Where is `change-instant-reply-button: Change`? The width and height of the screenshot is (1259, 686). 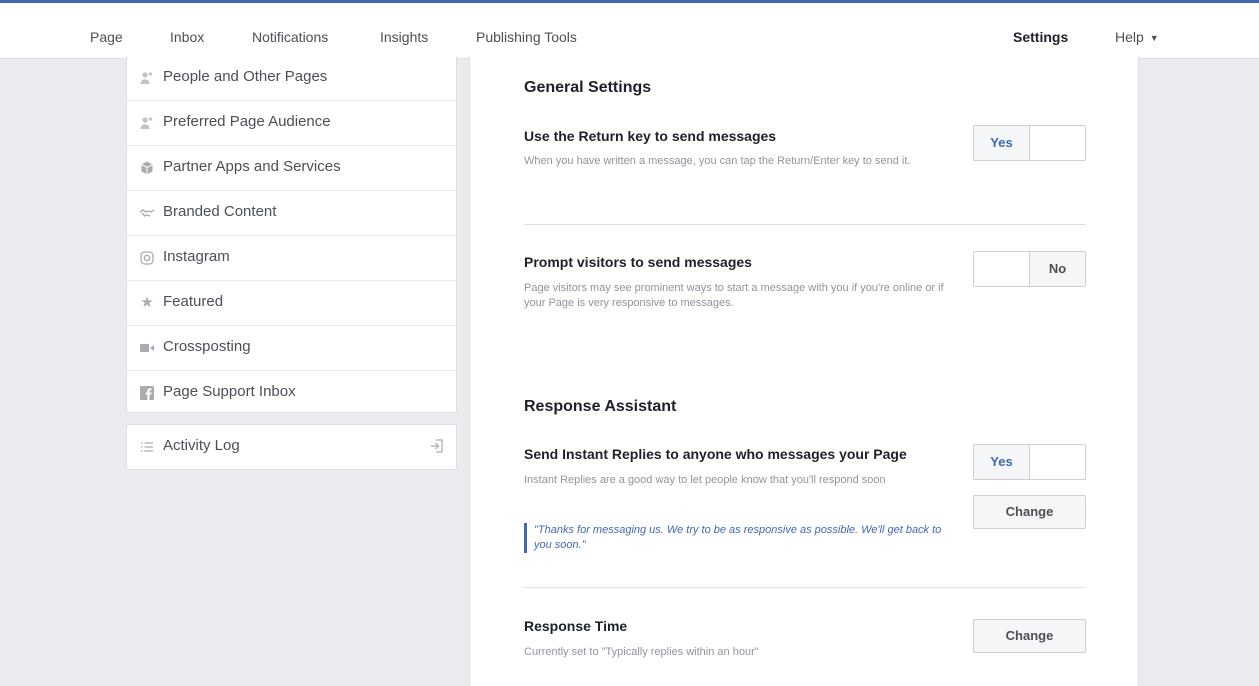 change-instant-reply-button: Change is located at coordinates (1029, 512).